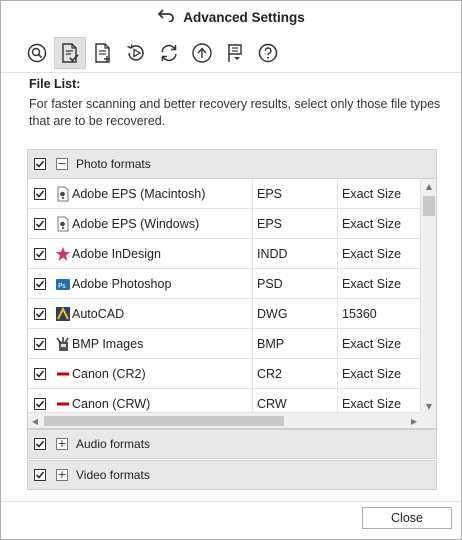 The height and width of the screenshot is (540, 462). What do you see at coordinates (244, 17) in the screenshot?
I see `window-title: Advanced Settings` at bounding box center [244, 17].